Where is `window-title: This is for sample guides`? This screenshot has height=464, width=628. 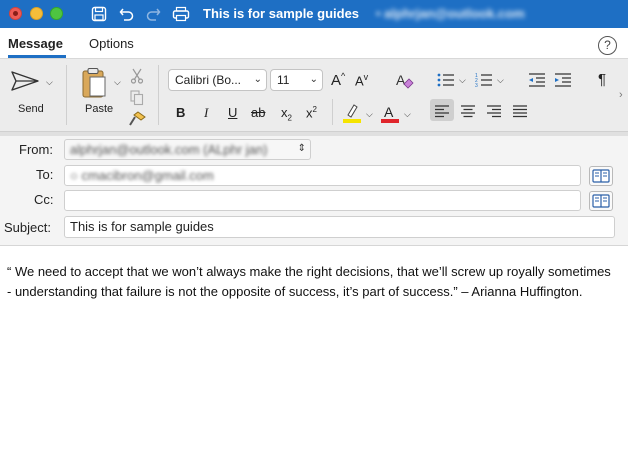 window-title: This is for sample guides is located at coordinates (281, 13).